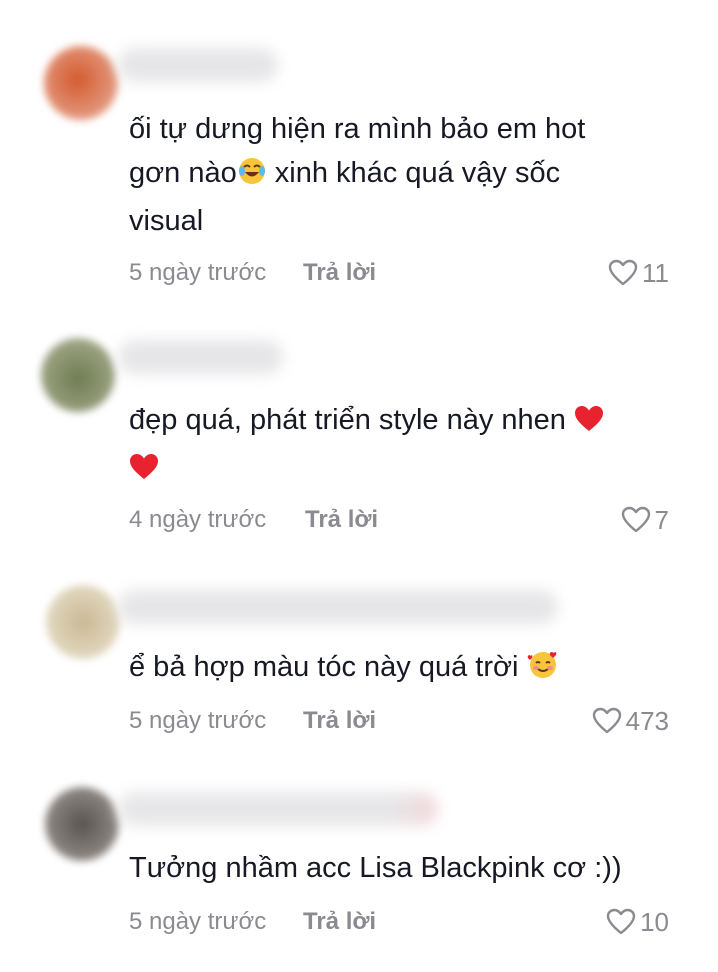  Describe the element at coordinates (647, 721) in the screenshot. I see `like-count: 473` at that location.